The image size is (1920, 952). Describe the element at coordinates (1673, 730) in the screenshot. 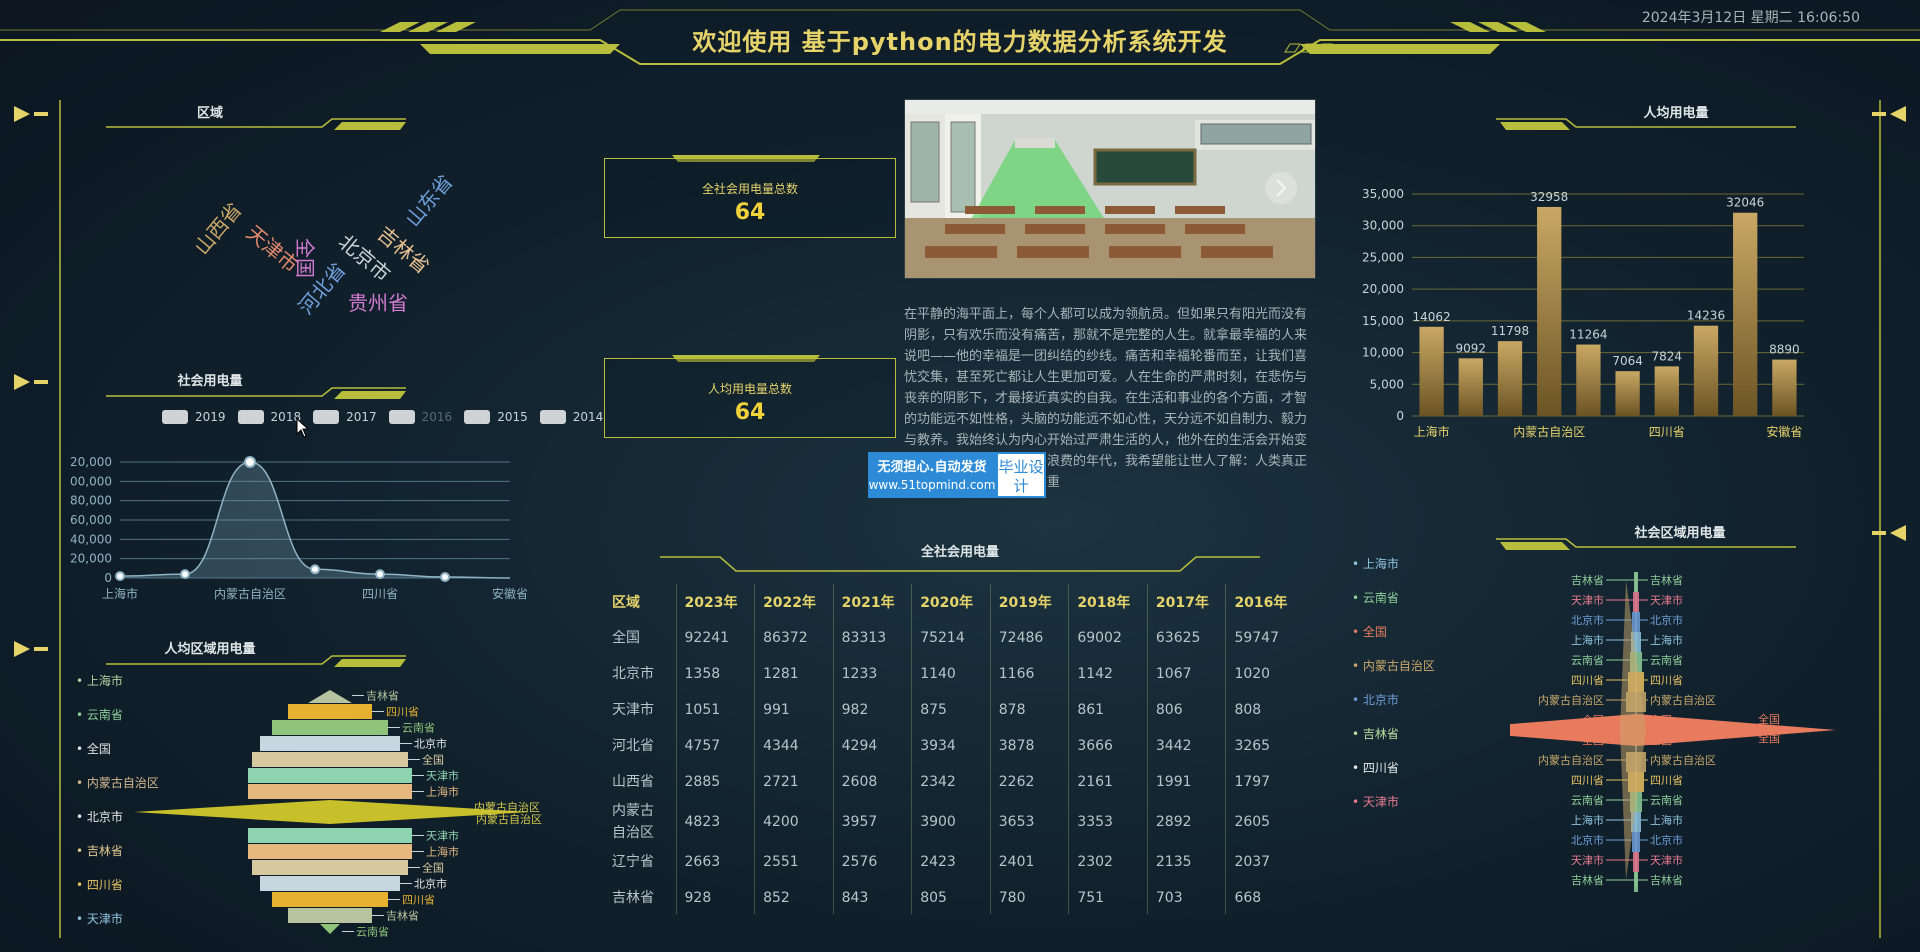

I see `diamond-center-segment` at that location.